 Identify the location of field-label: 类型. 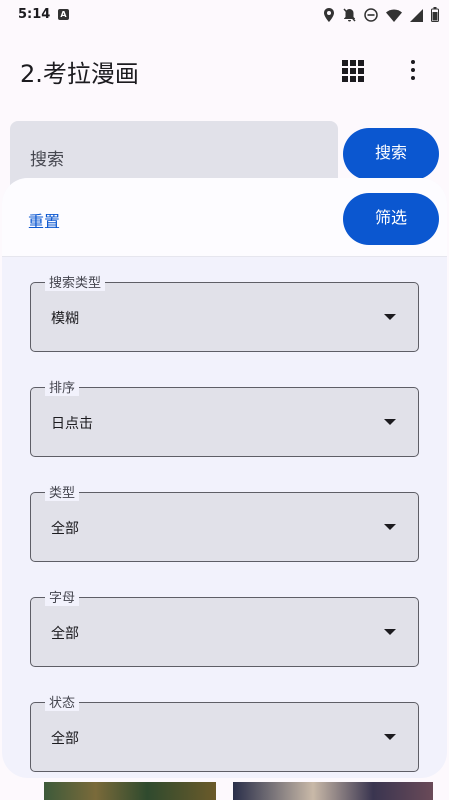
(62, 491).